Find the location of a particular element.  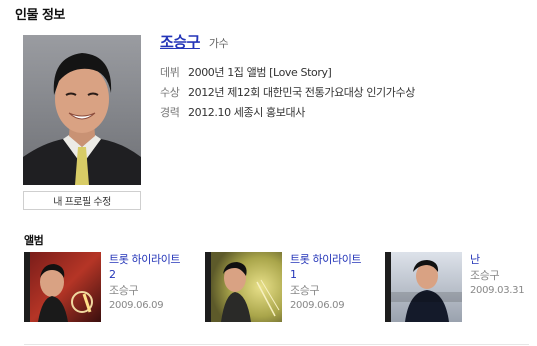

album-info: 트롯 하이라이트 1 조승구 2009.06.09 is located at coordinates (330, 287).